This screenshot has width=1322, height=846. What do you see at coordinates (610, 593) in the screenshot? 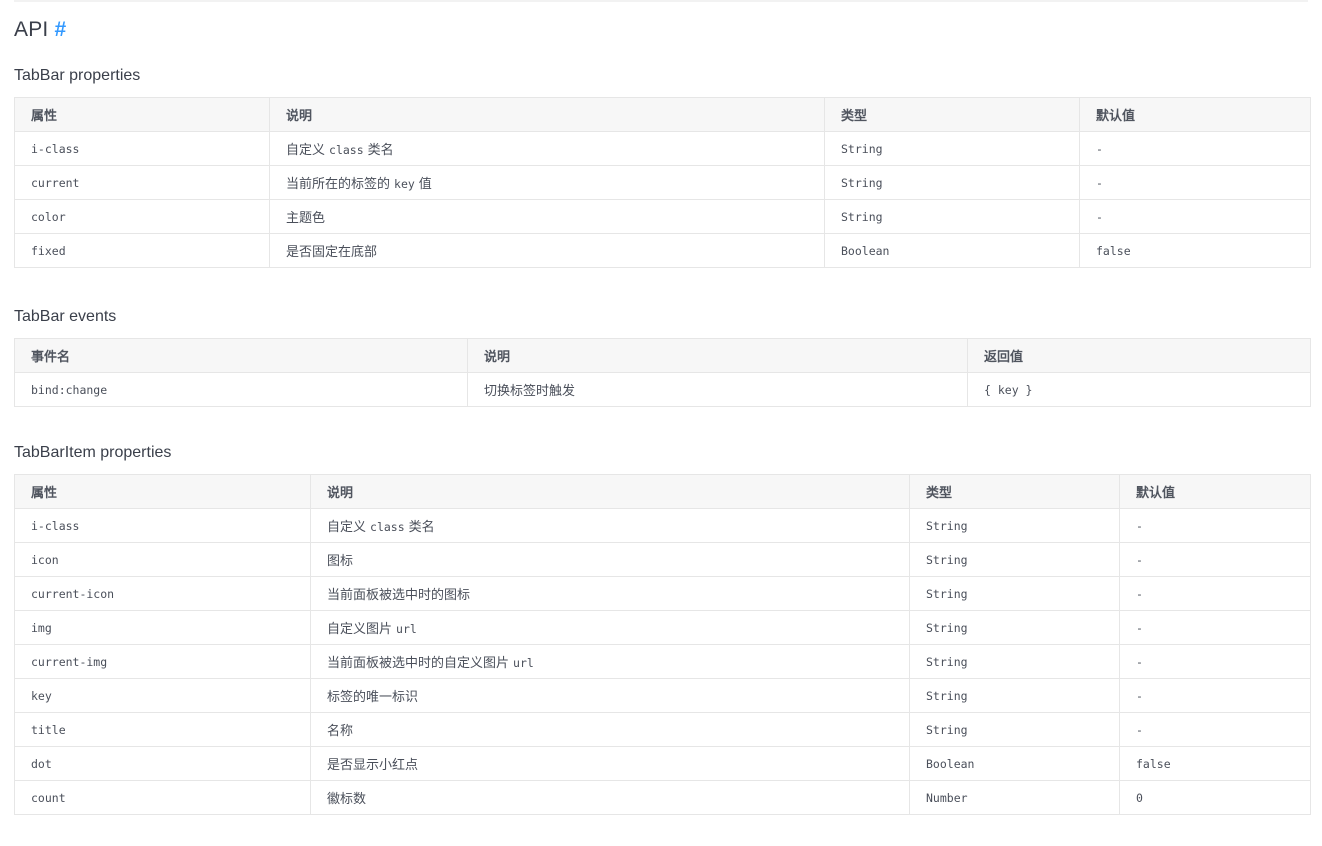
I see `property-description: 当前面板被选中时的图标` at bounding box center [610, 593].